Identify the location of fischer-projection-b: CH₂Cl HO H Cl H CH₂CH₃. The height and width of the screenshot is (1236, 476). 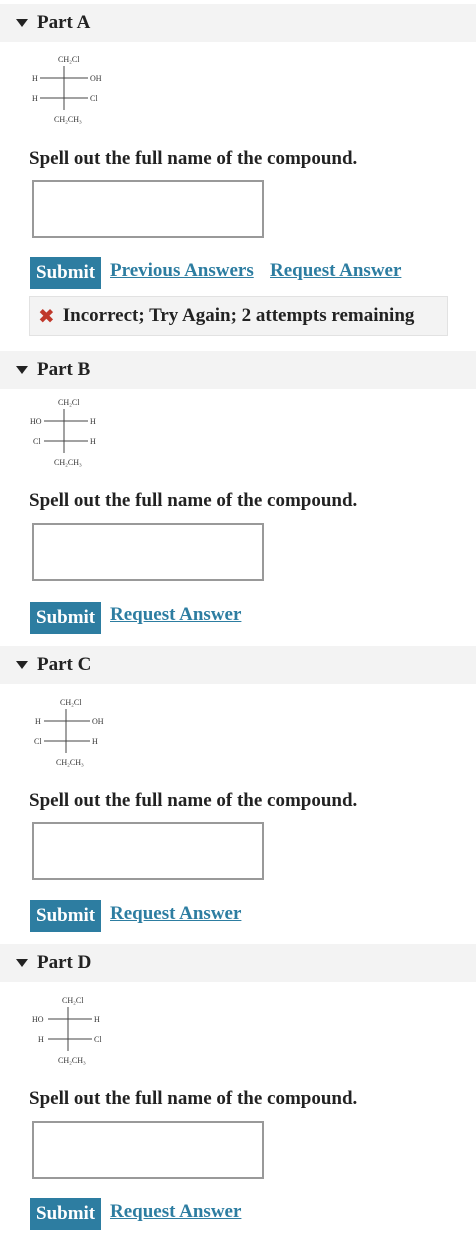
(70, 435).